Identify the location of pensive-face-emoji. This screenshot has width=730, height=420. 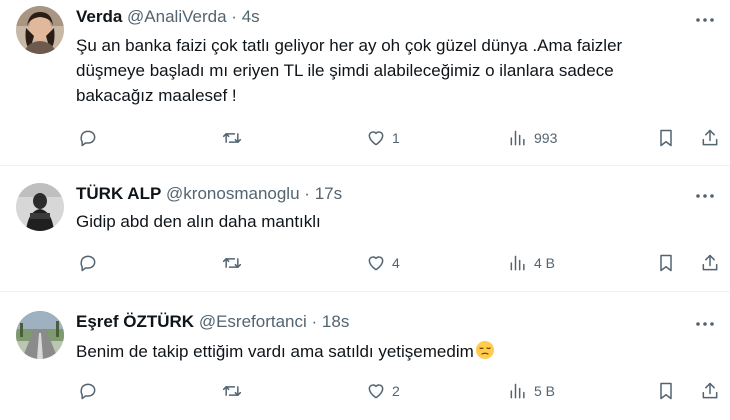
(485, 350).